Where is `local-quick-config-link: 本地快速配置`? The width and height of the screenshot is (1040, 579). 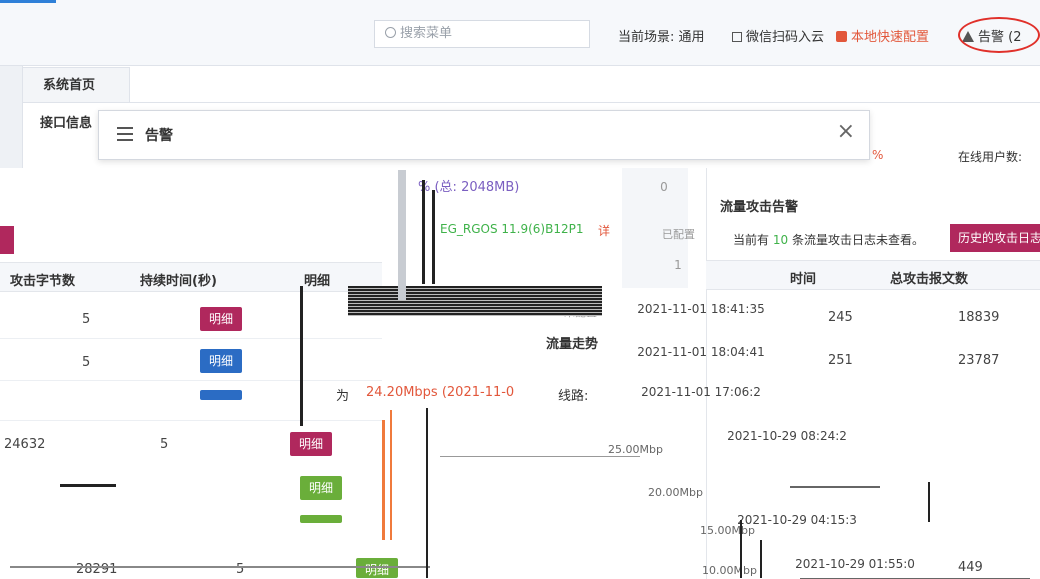
local-quick-config-link: 本地快速配置 is located at coordinates (882, 35).